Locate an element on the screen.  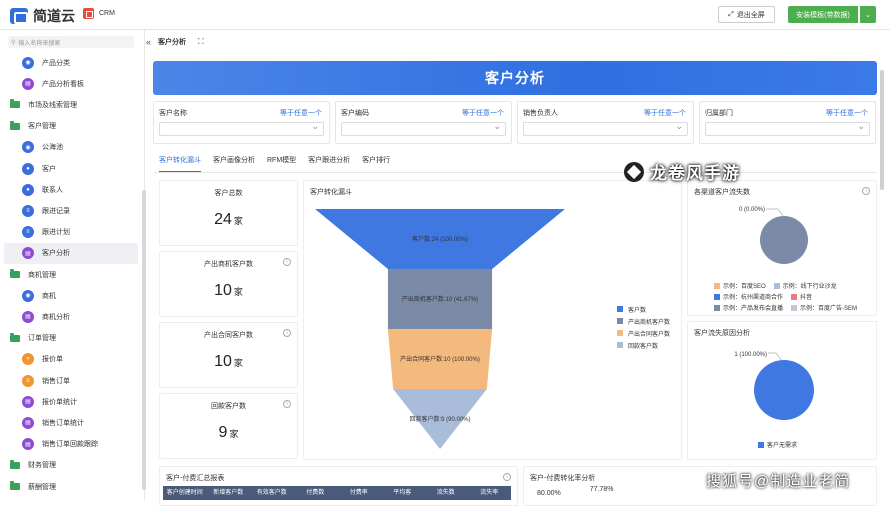
payment-table-header: 客户创建时间 新增客户数 有效客户数 付费数 付费率 平均客 流失数 流失率 is located at coordinates (337, 493).